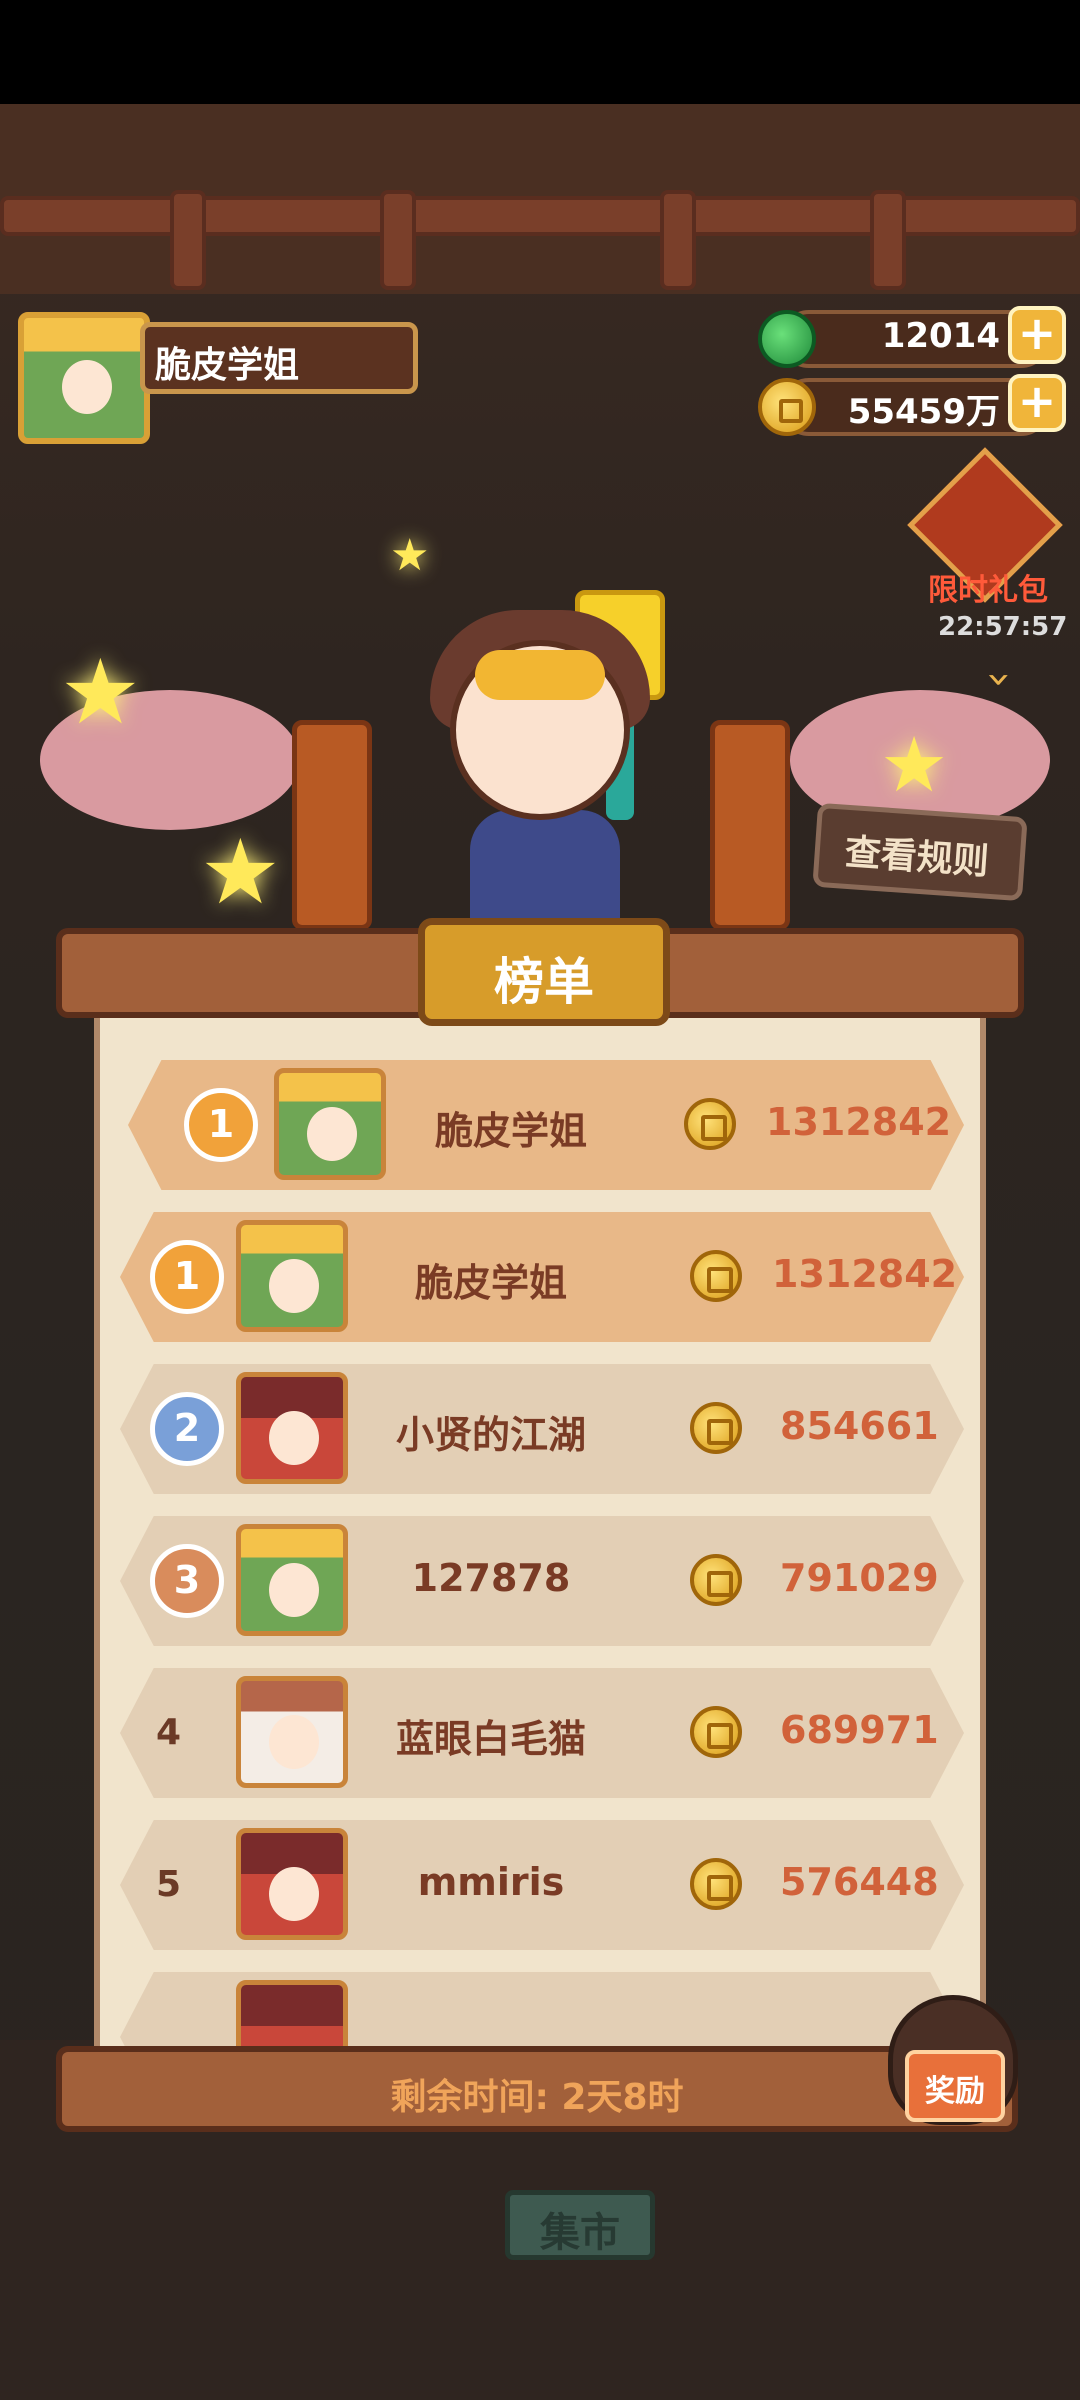 This screenshot has height=2400, width=1080. Describe the element at coordinates (491, 1578) in the screenshot. I see `player-name: 127878` at that location.